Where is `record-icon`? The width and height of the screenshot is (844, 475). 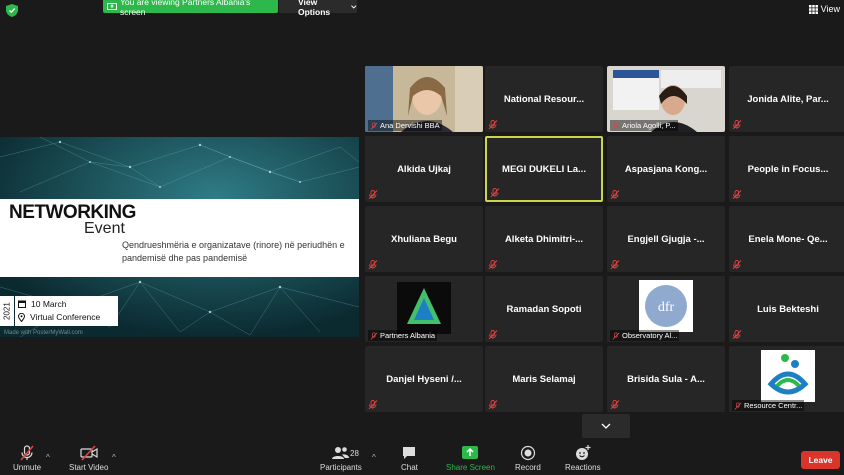 record-icon is located at coordinates (527, 453).